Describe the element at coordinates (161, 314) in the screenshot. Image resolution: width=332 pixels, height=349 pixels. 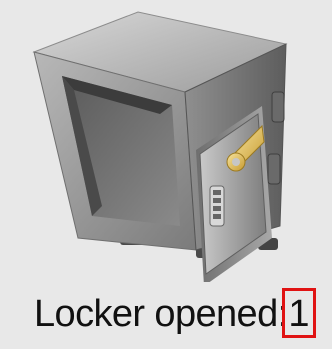
I see `locker-opened-label: Locker opened:` at that location.